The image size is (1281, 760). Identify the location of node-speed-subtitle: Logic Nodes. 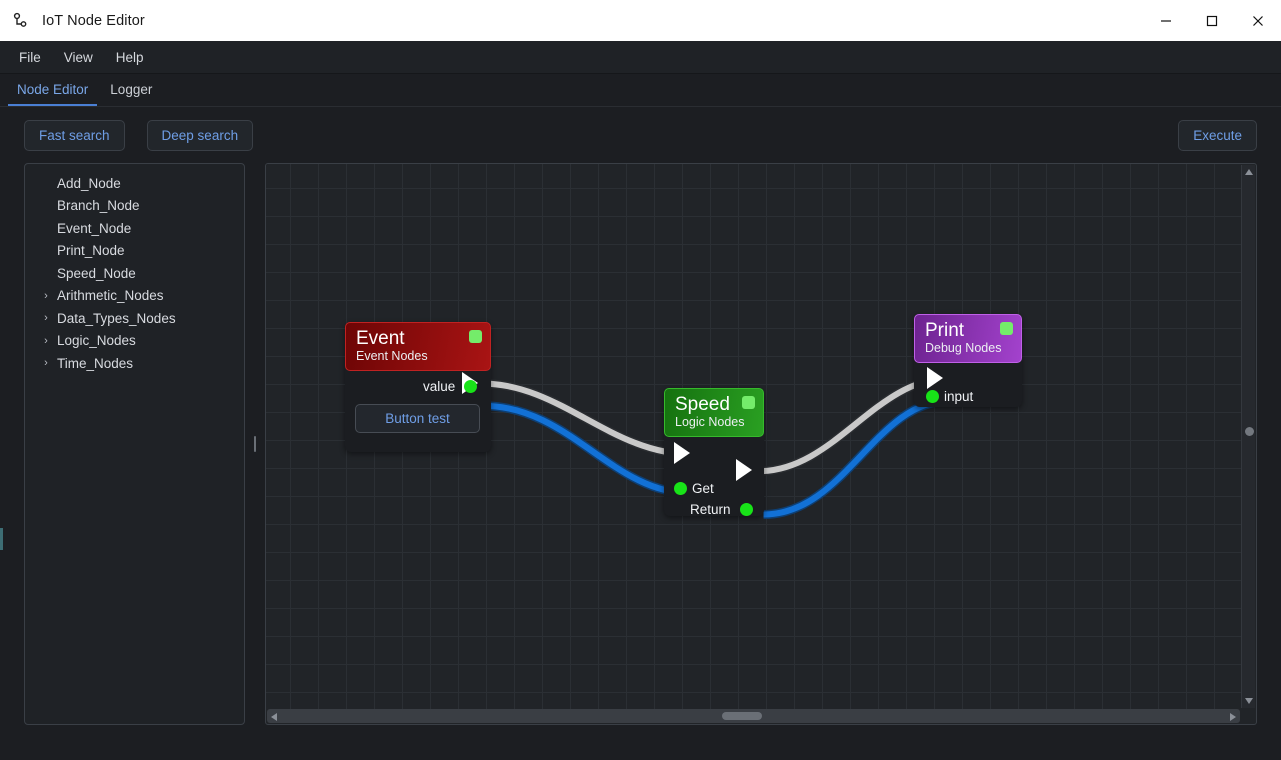
(710, 422).